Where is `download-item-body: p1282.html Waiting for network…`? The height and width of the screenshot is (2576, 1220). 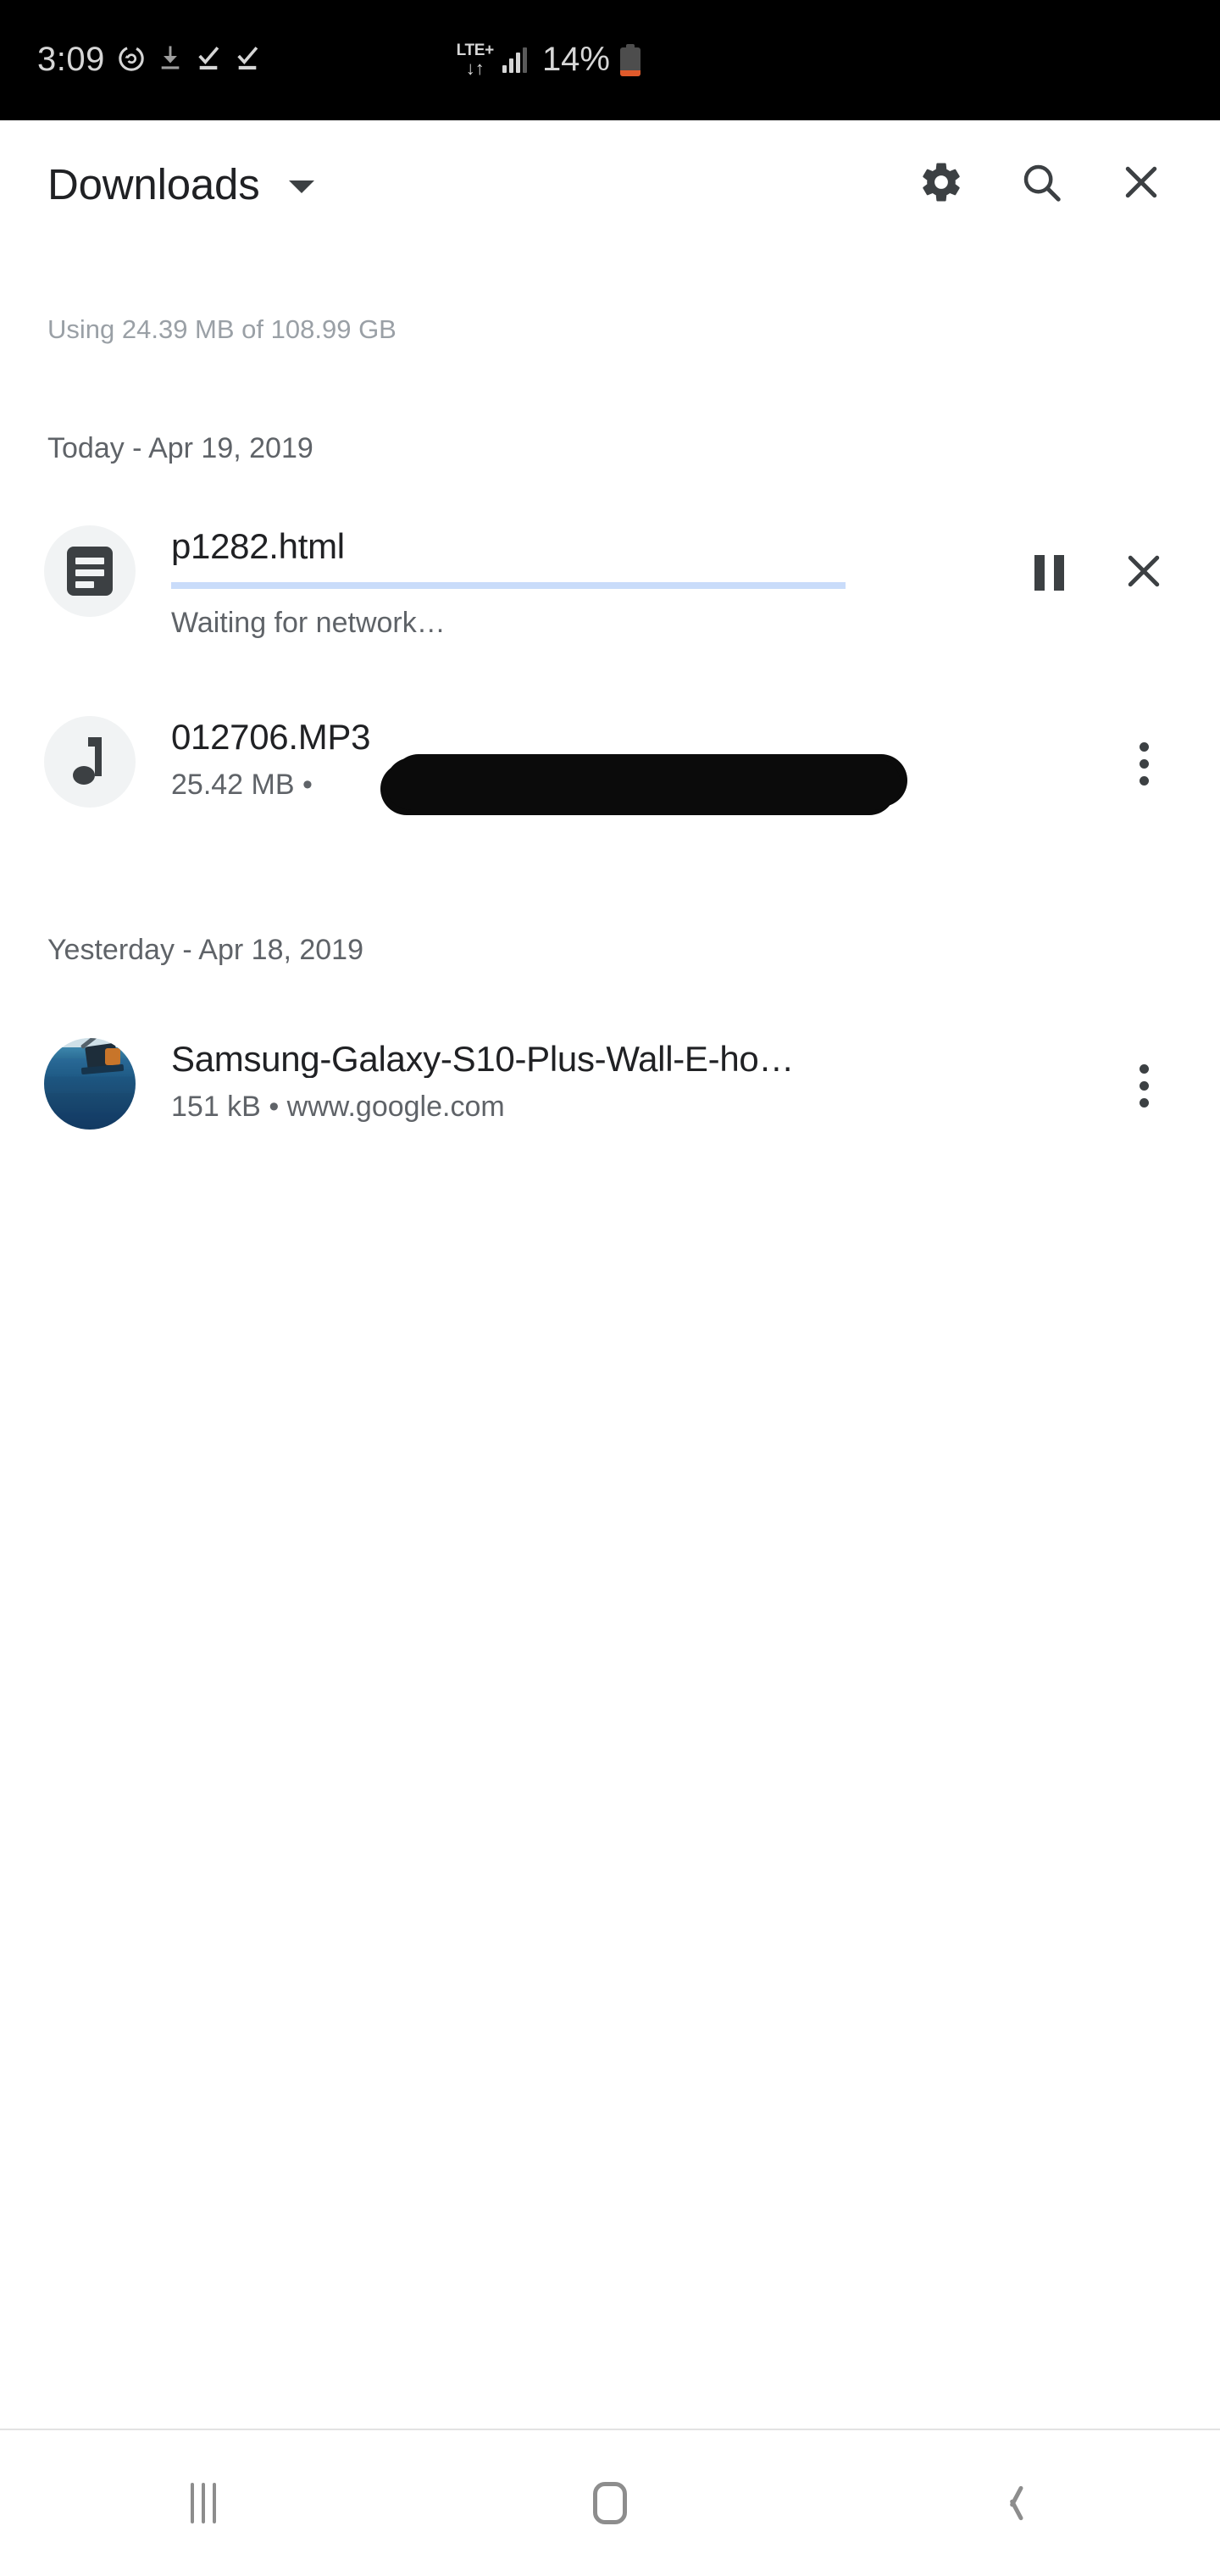
download-item-body: p1282.html Waiting for network… is located at coordinates (586, 582).